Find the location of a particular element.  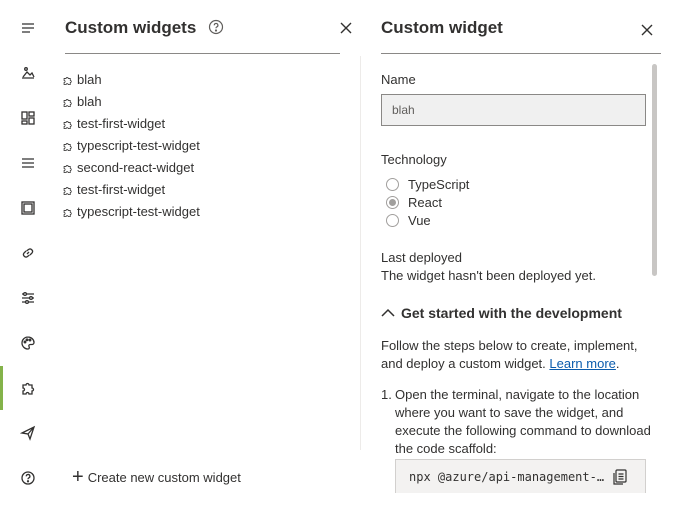

technology-option: React is located at coordinates (414, 202).